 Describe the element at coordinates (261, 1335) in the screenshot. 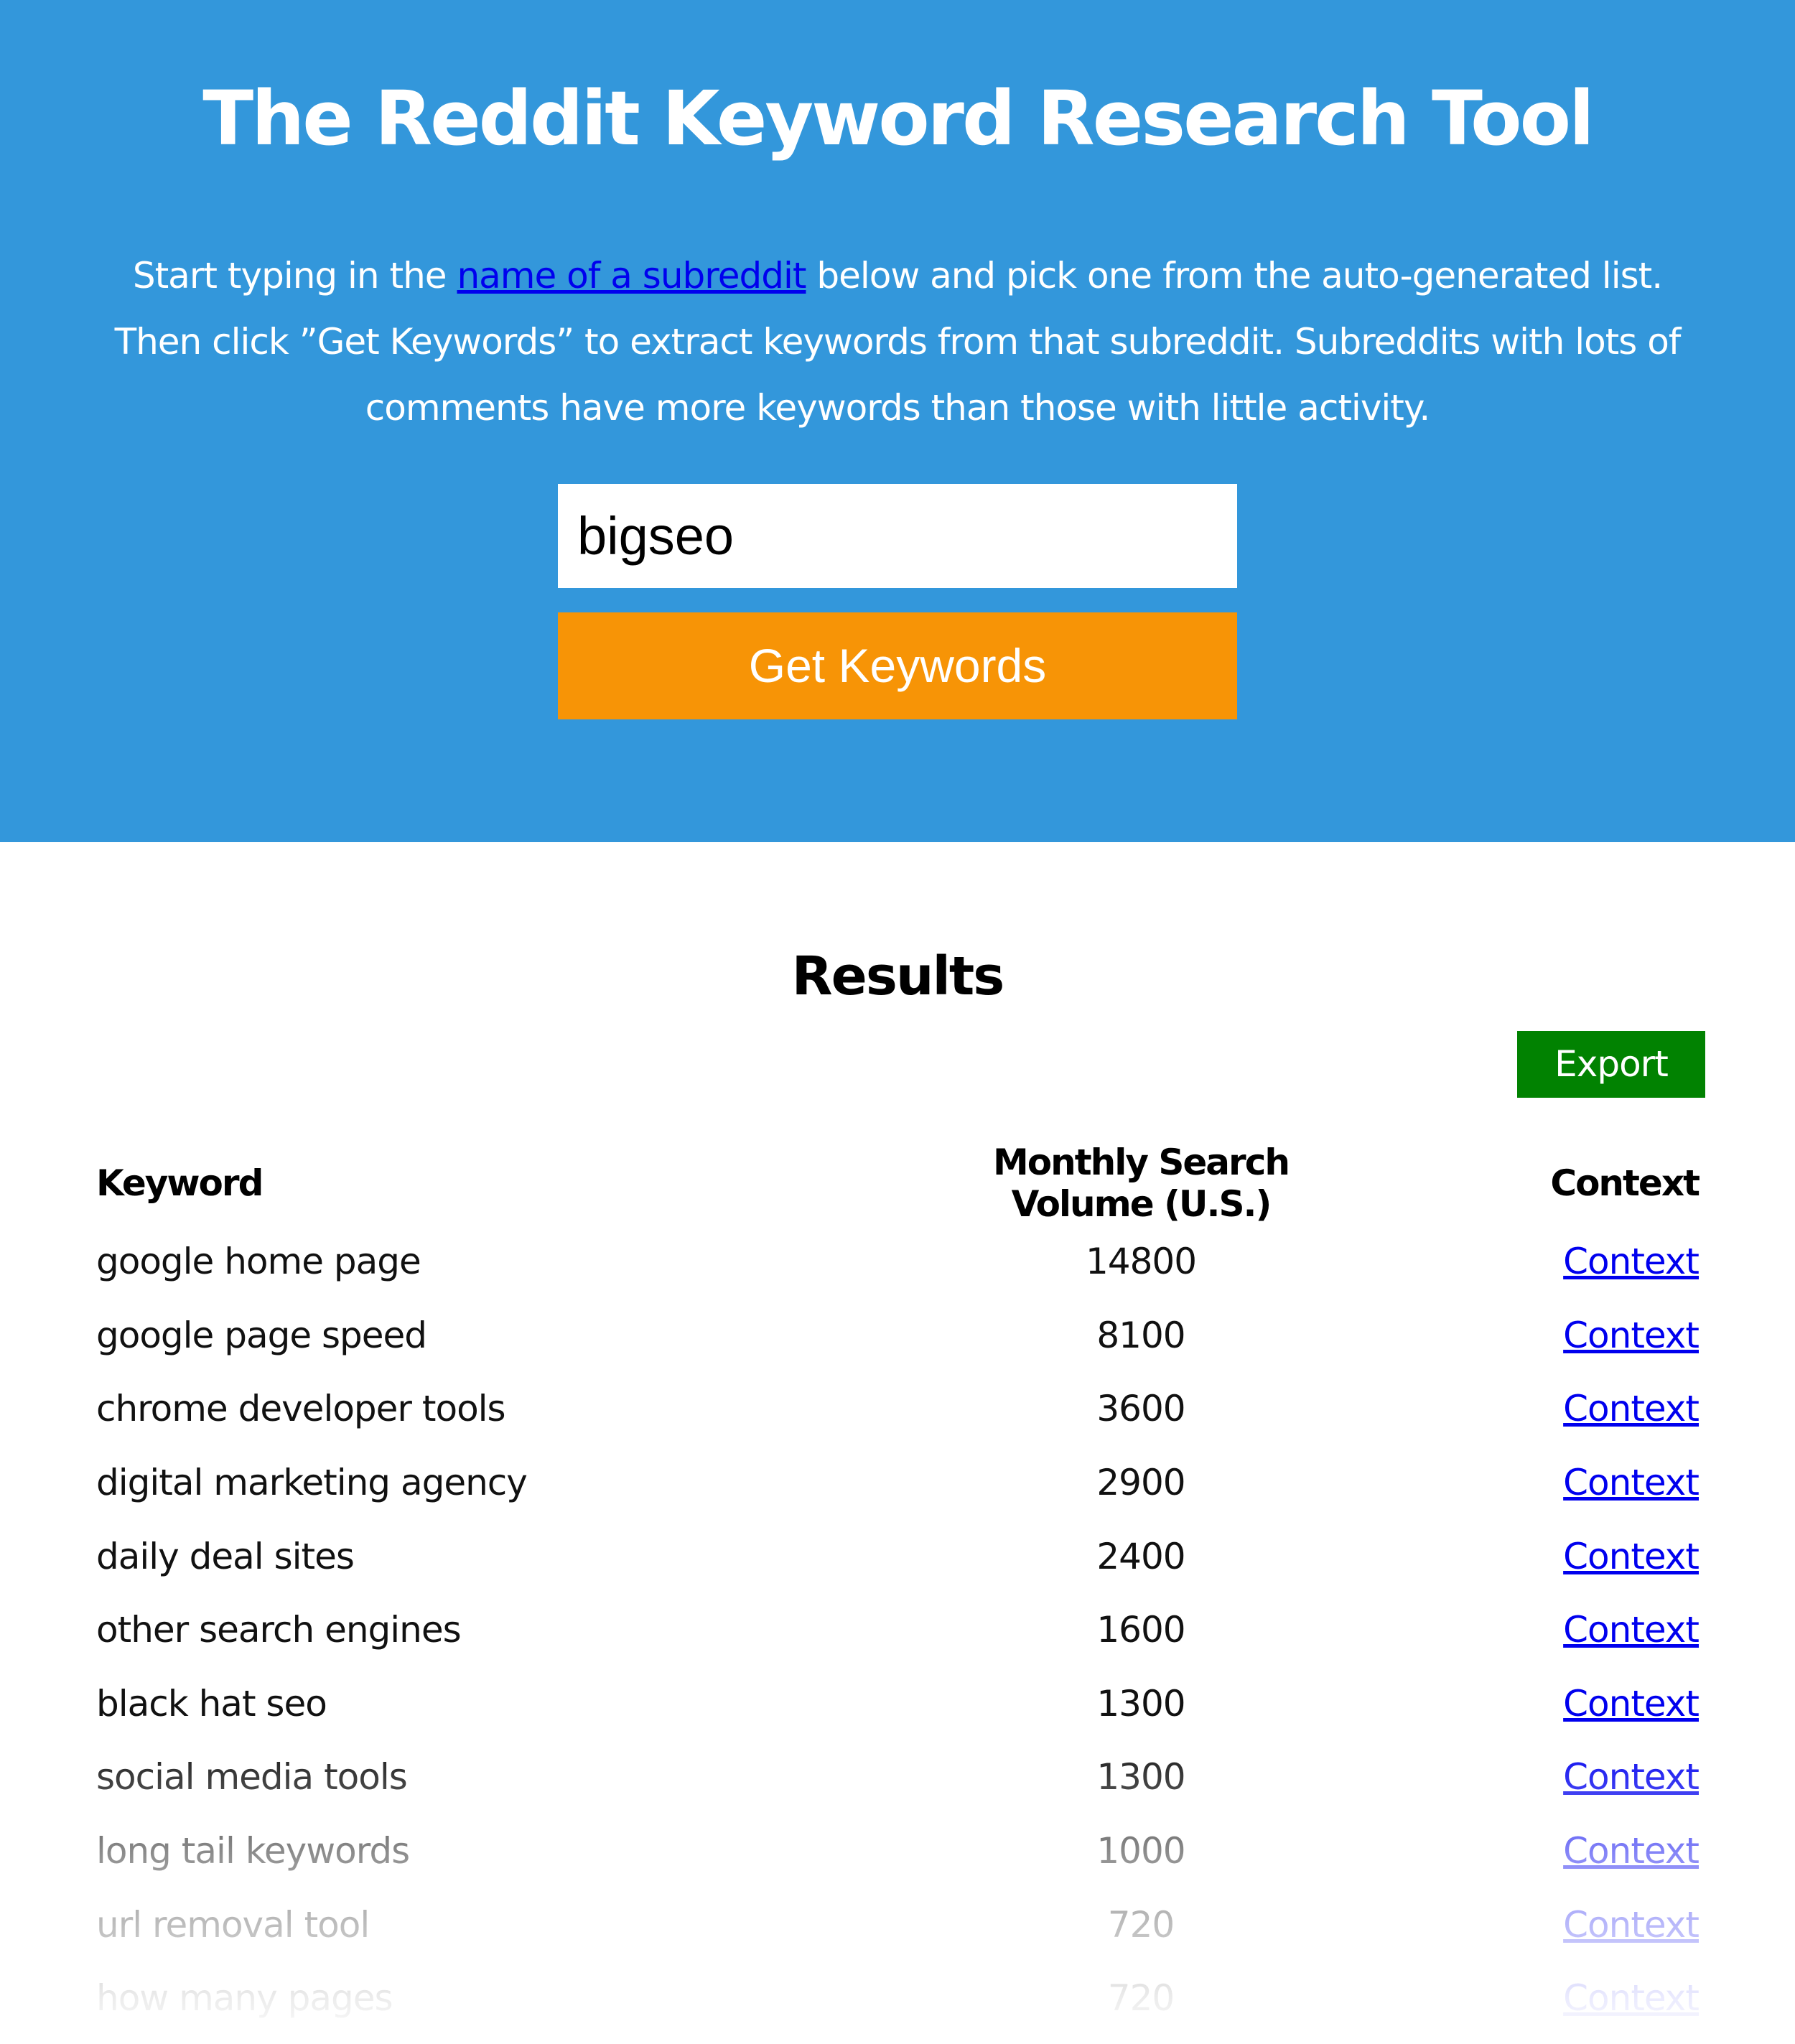

I see `keyword-cell: google page speed` at that location.